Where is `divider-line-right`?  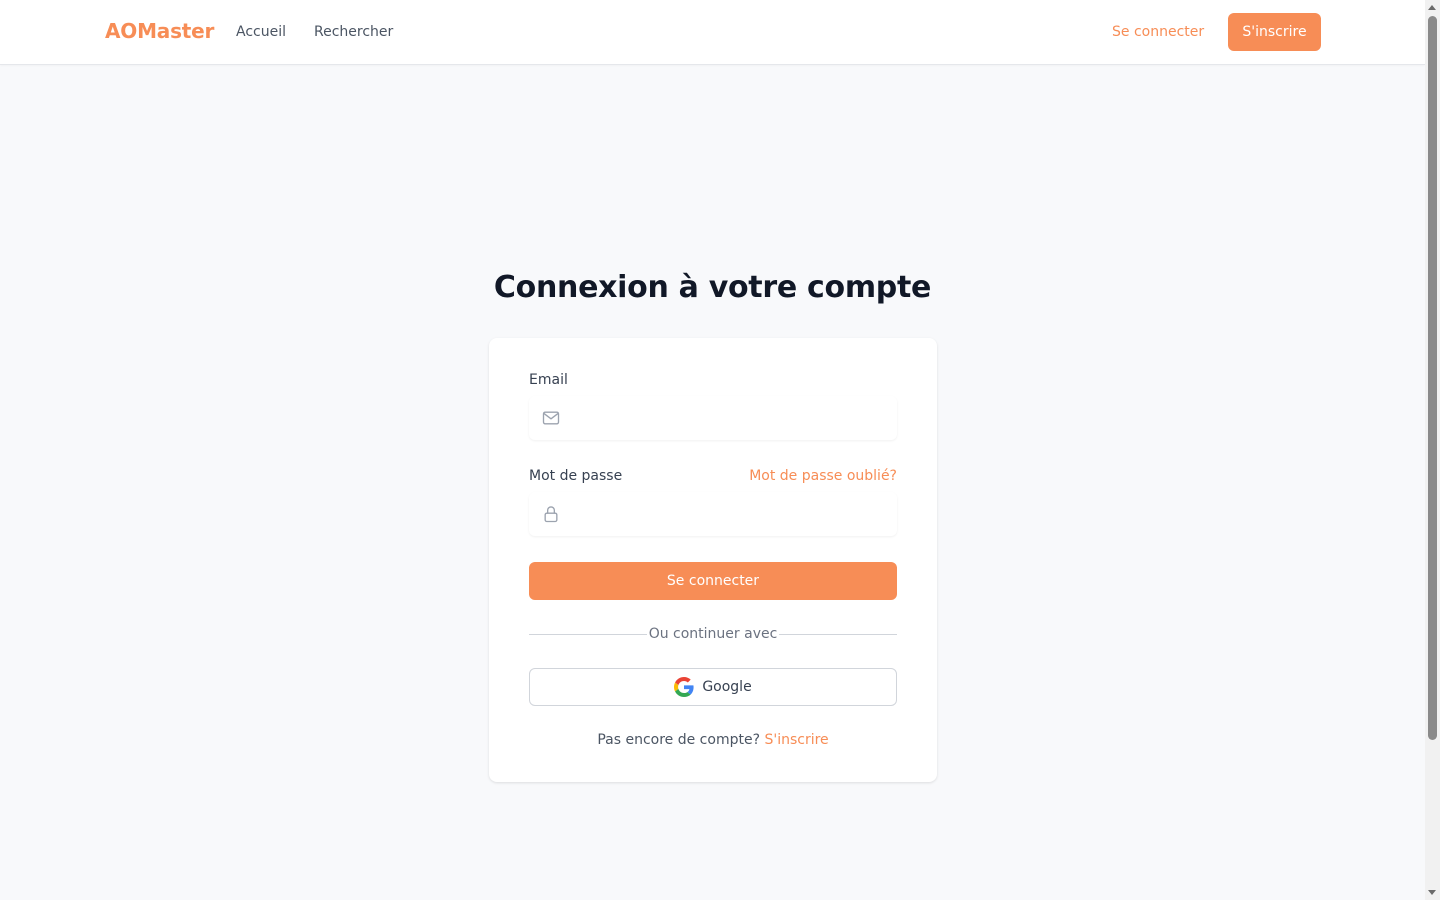
divider-line-right is located at coordinates (838, 634).